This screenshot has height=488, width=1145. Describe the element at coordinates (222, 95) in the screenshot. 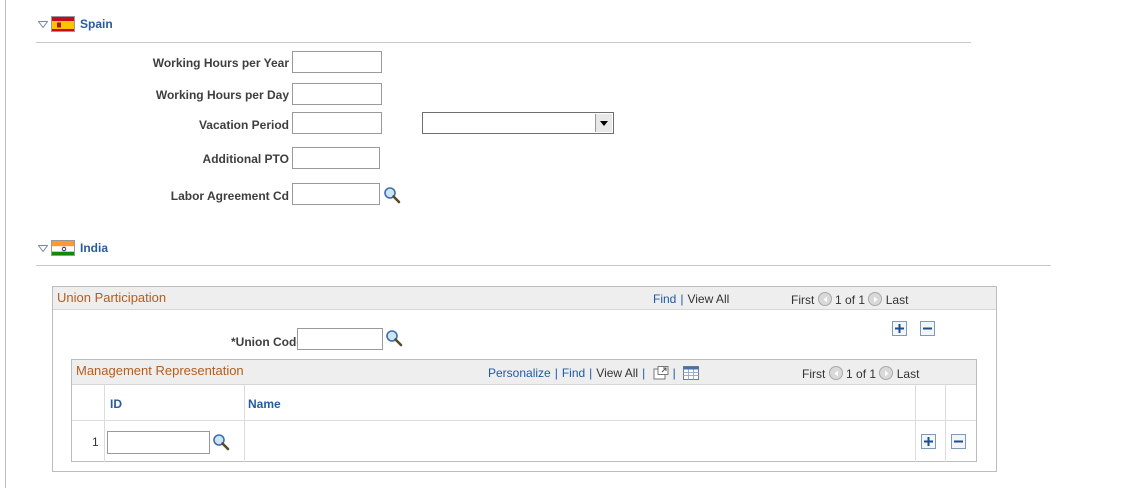

I see `working-hours-day-label: Working Hours per Day` at that location.